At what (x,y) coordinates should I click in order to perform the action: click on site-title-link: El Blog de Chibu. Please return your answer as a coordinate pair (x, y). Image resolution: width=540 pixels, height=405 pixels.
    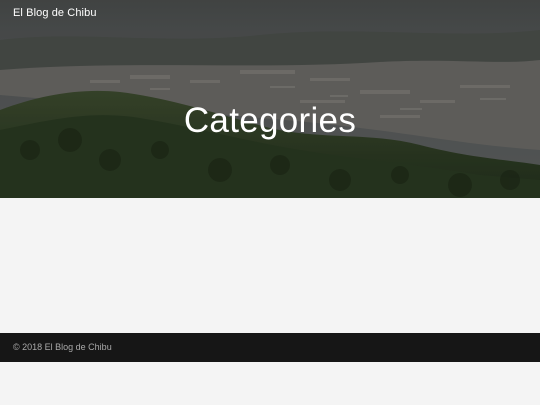
    Looking at the image, I should click on (55, 13).